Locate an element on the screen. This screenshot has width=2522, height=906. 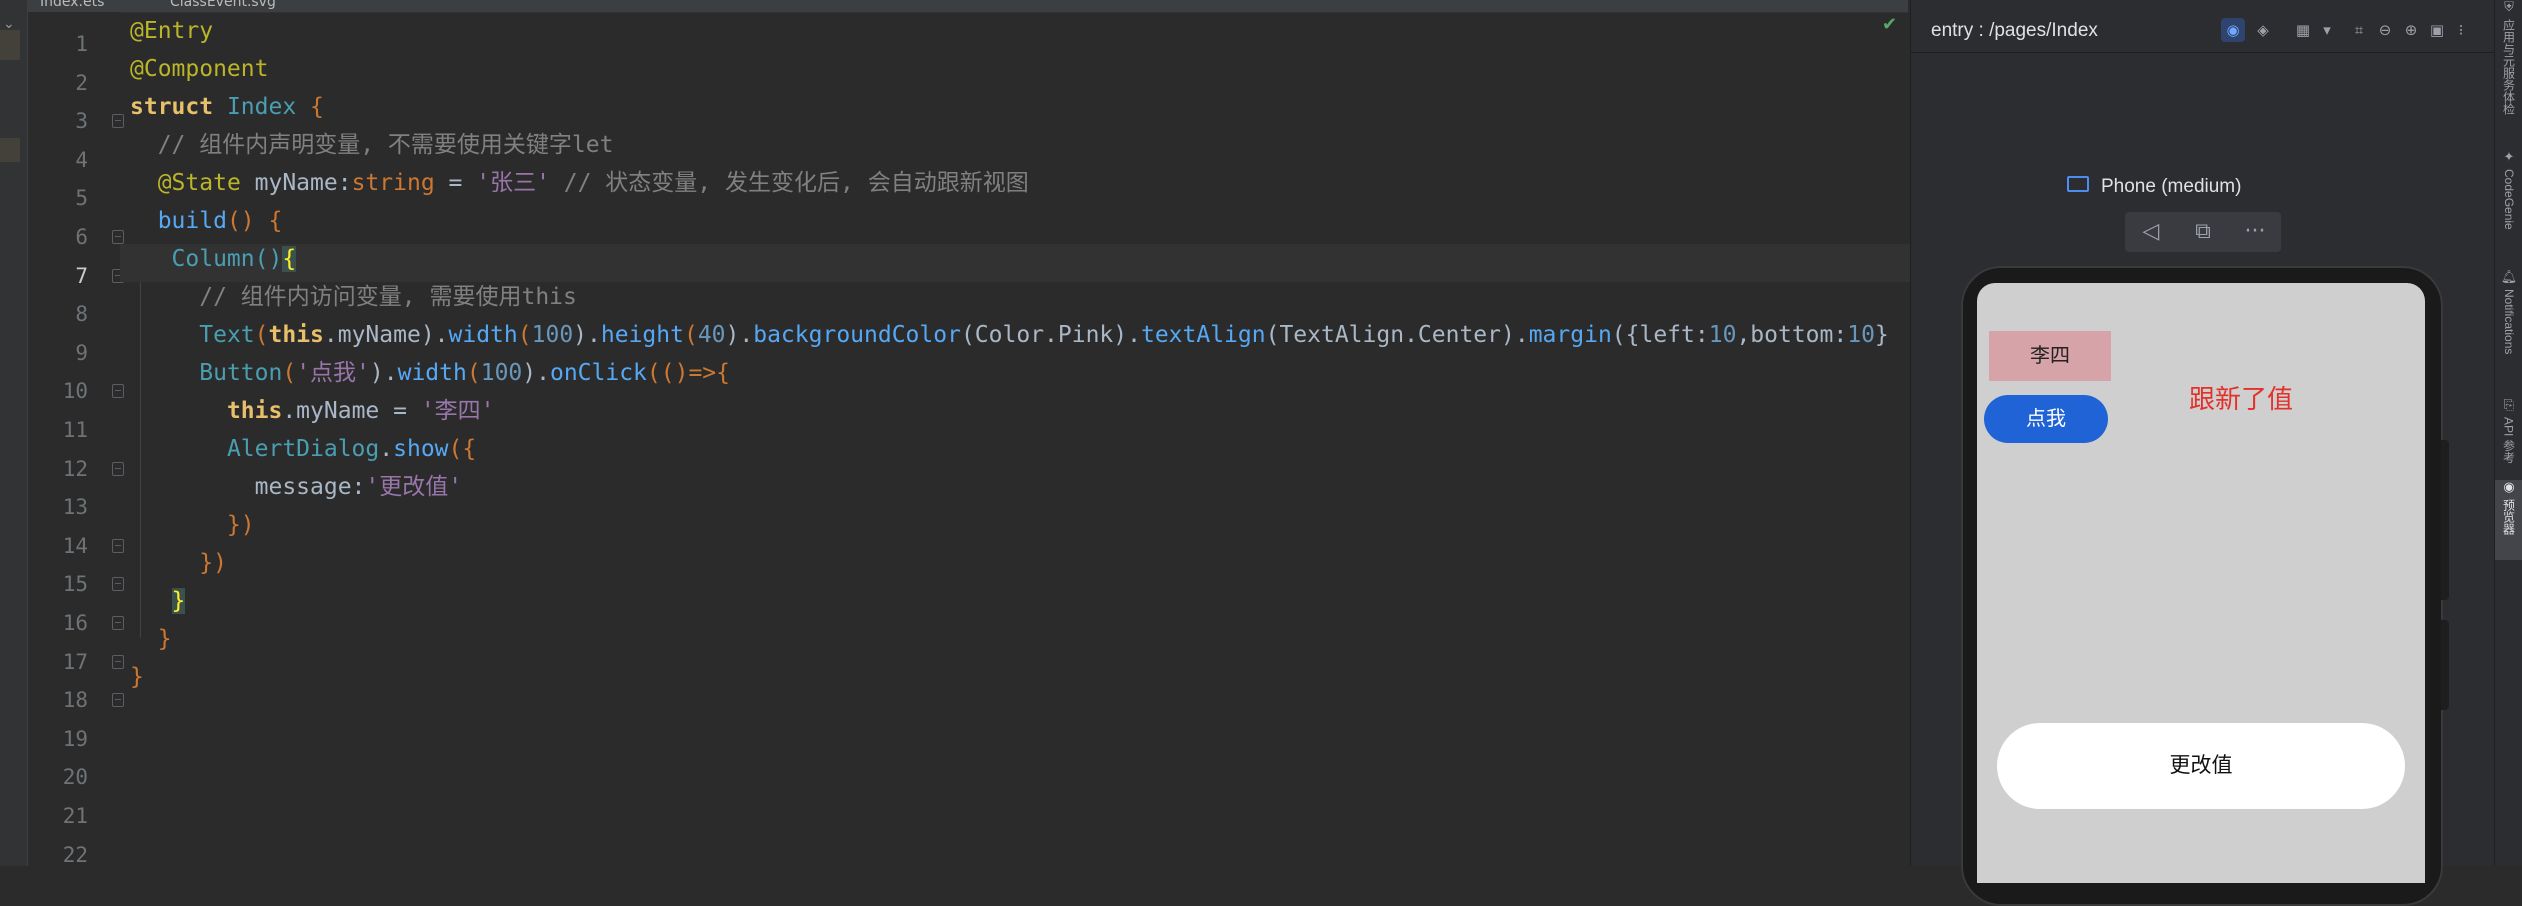
device-selector: Phone (medium) is located at coordinates (2154, 187).